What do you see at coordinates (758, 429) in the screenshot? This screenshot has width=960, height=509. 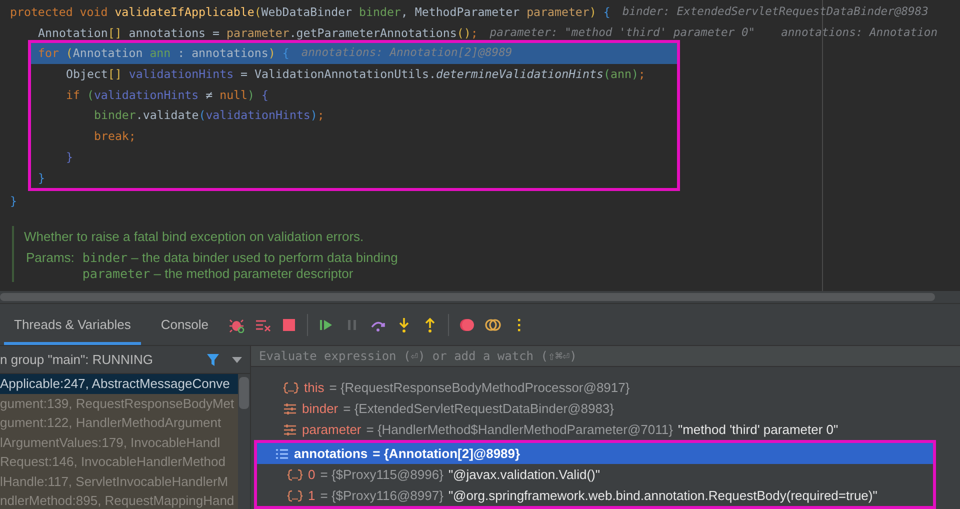 I see `string-value: "method 'third' parameter 0"` at bounding box center [758, 429].